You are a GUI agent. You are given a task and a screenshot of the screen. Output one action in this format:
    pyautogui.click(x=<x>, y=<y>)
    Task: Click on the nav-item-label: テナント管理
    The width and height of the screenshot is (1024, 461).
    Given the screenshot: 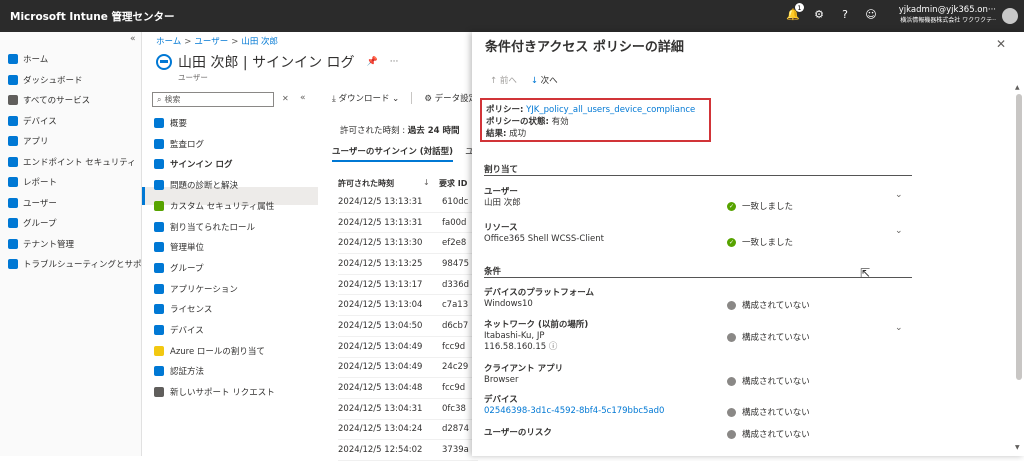 What is the action you would take?
    pyautogui.click(x=49, y=245)
    